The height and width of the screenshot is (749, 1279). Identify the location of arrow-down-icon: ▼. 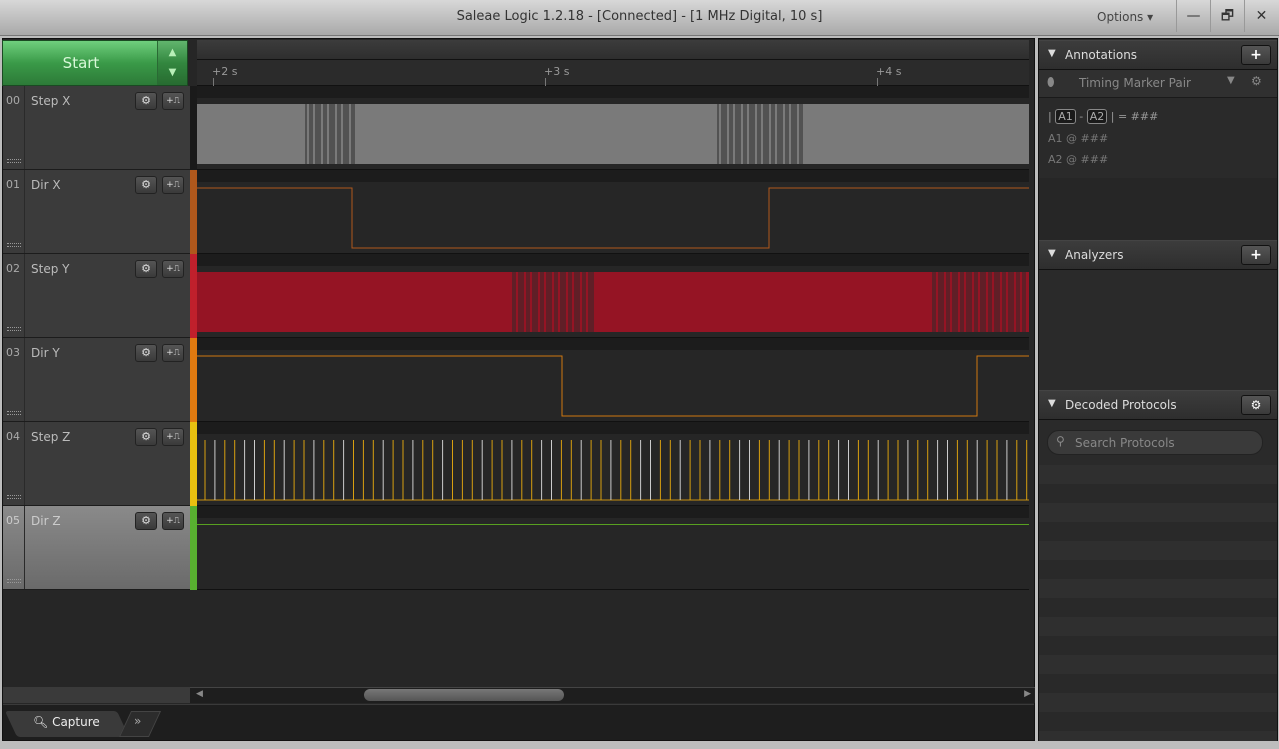
(172, 72).